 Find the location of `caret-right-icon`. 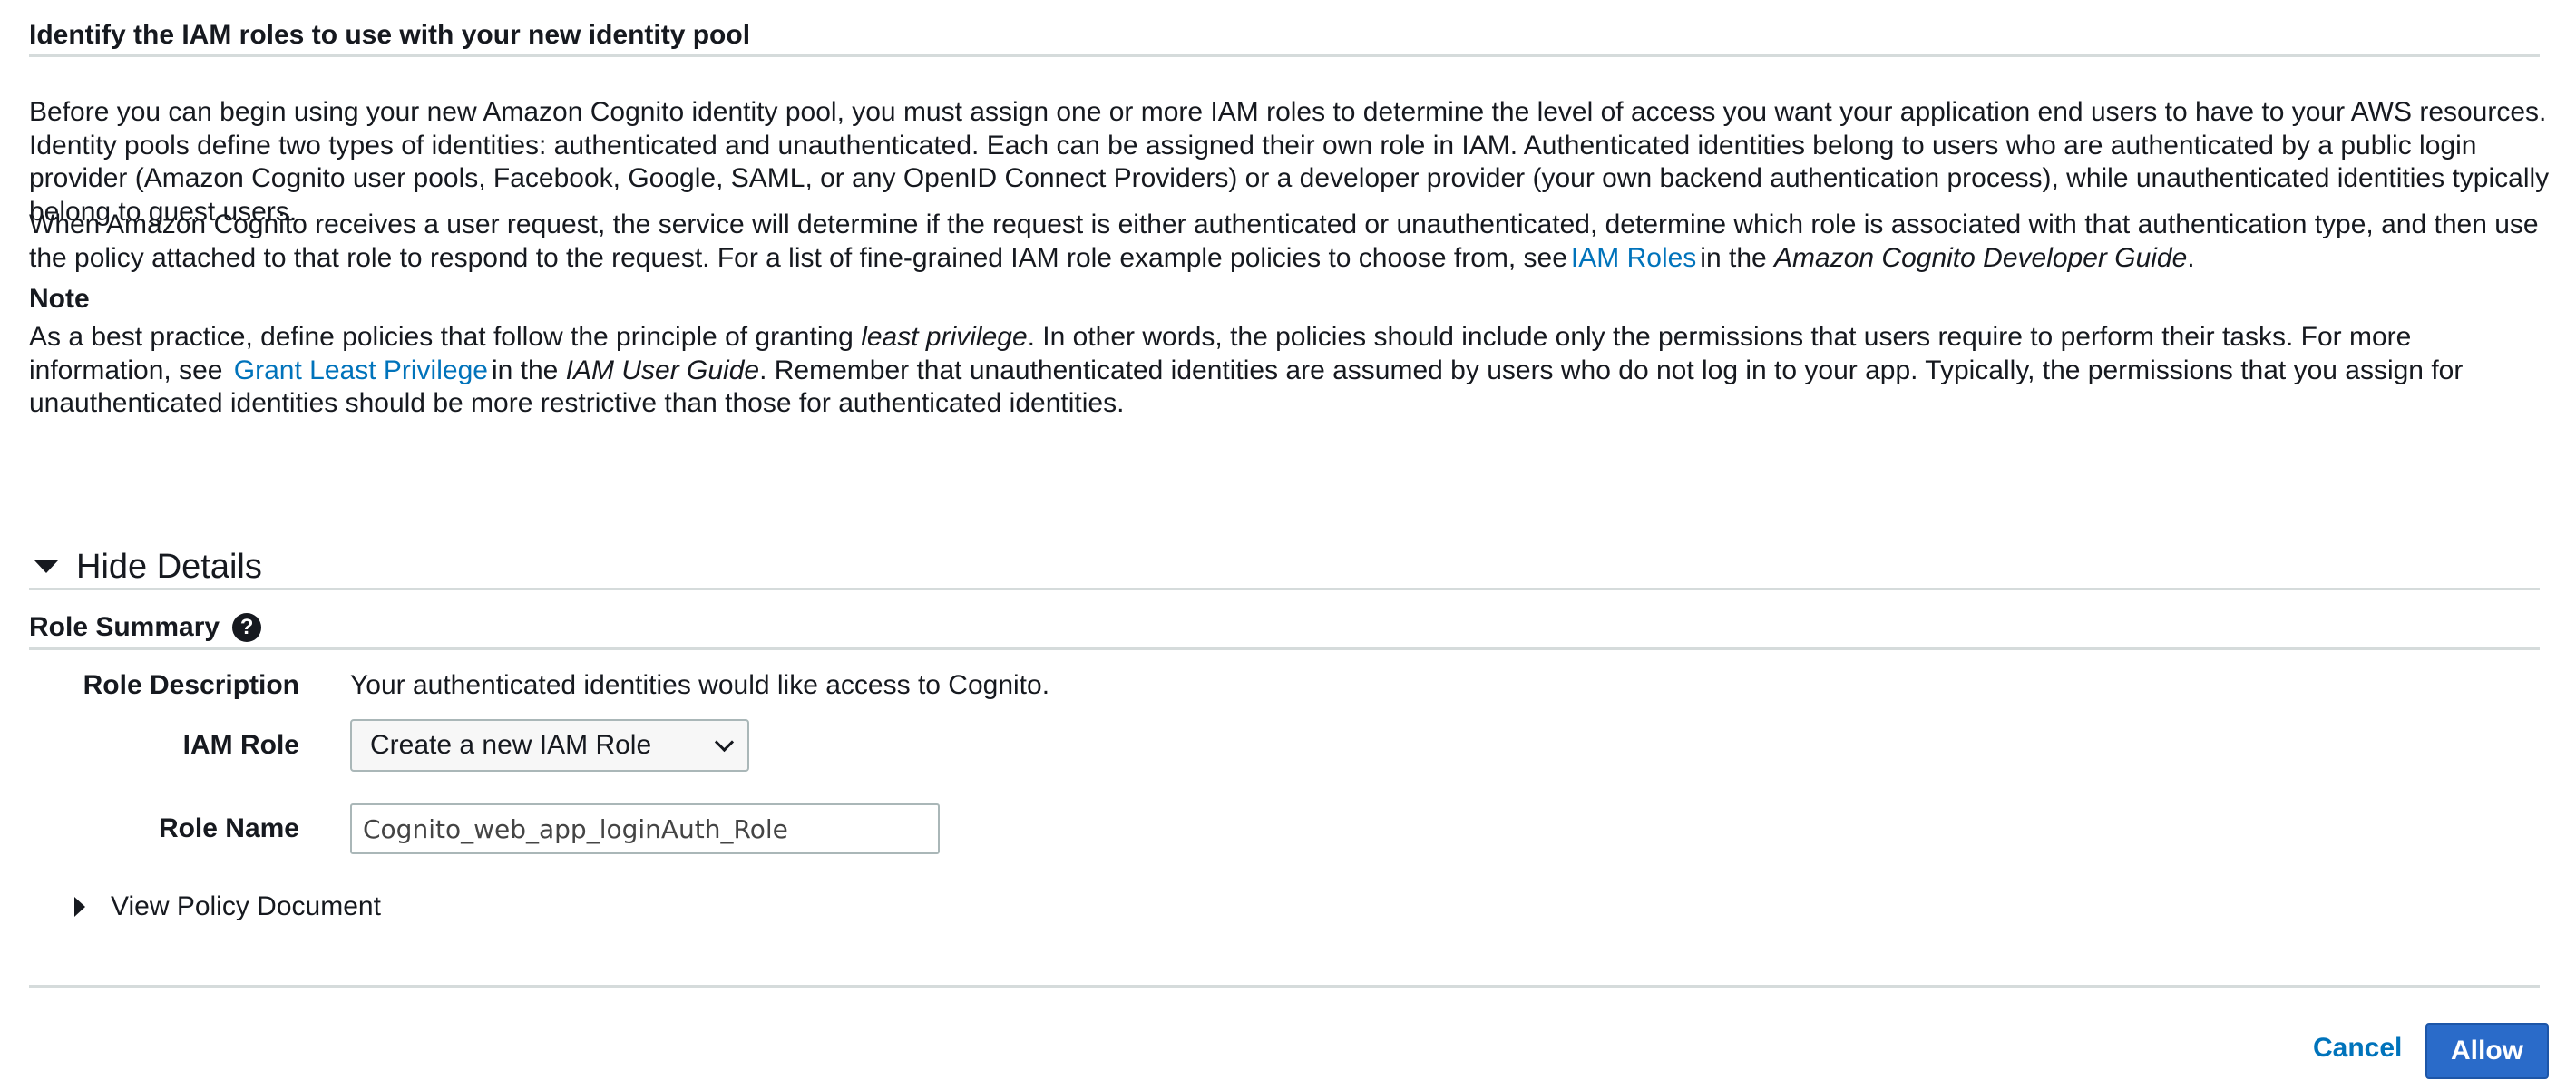

caret-right-icon is located at coordinates (79, 907).